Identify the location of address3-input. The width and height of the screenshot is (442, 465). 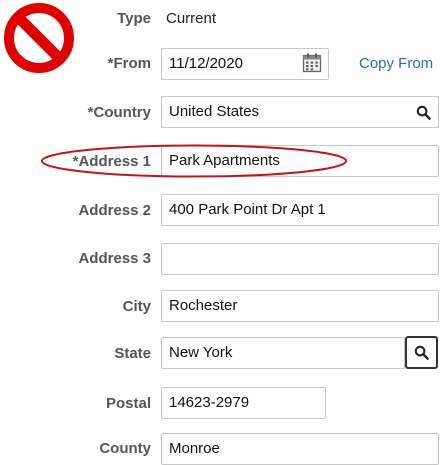
(300, 259).